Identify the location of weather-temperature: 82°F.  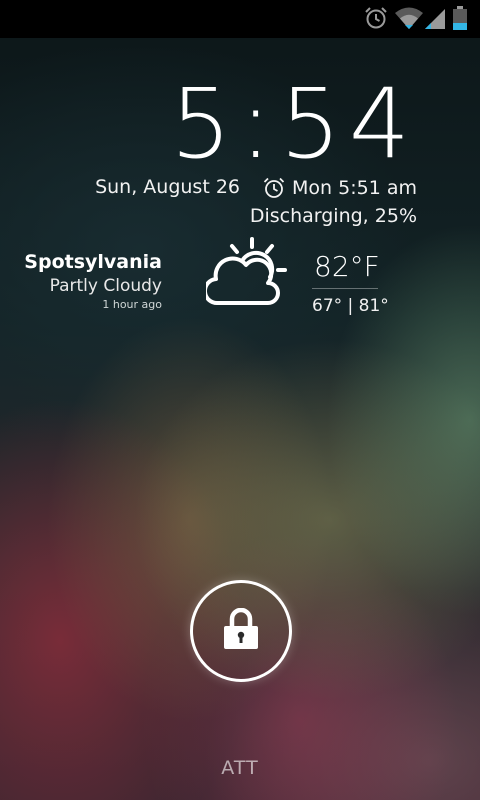
(347, 266).